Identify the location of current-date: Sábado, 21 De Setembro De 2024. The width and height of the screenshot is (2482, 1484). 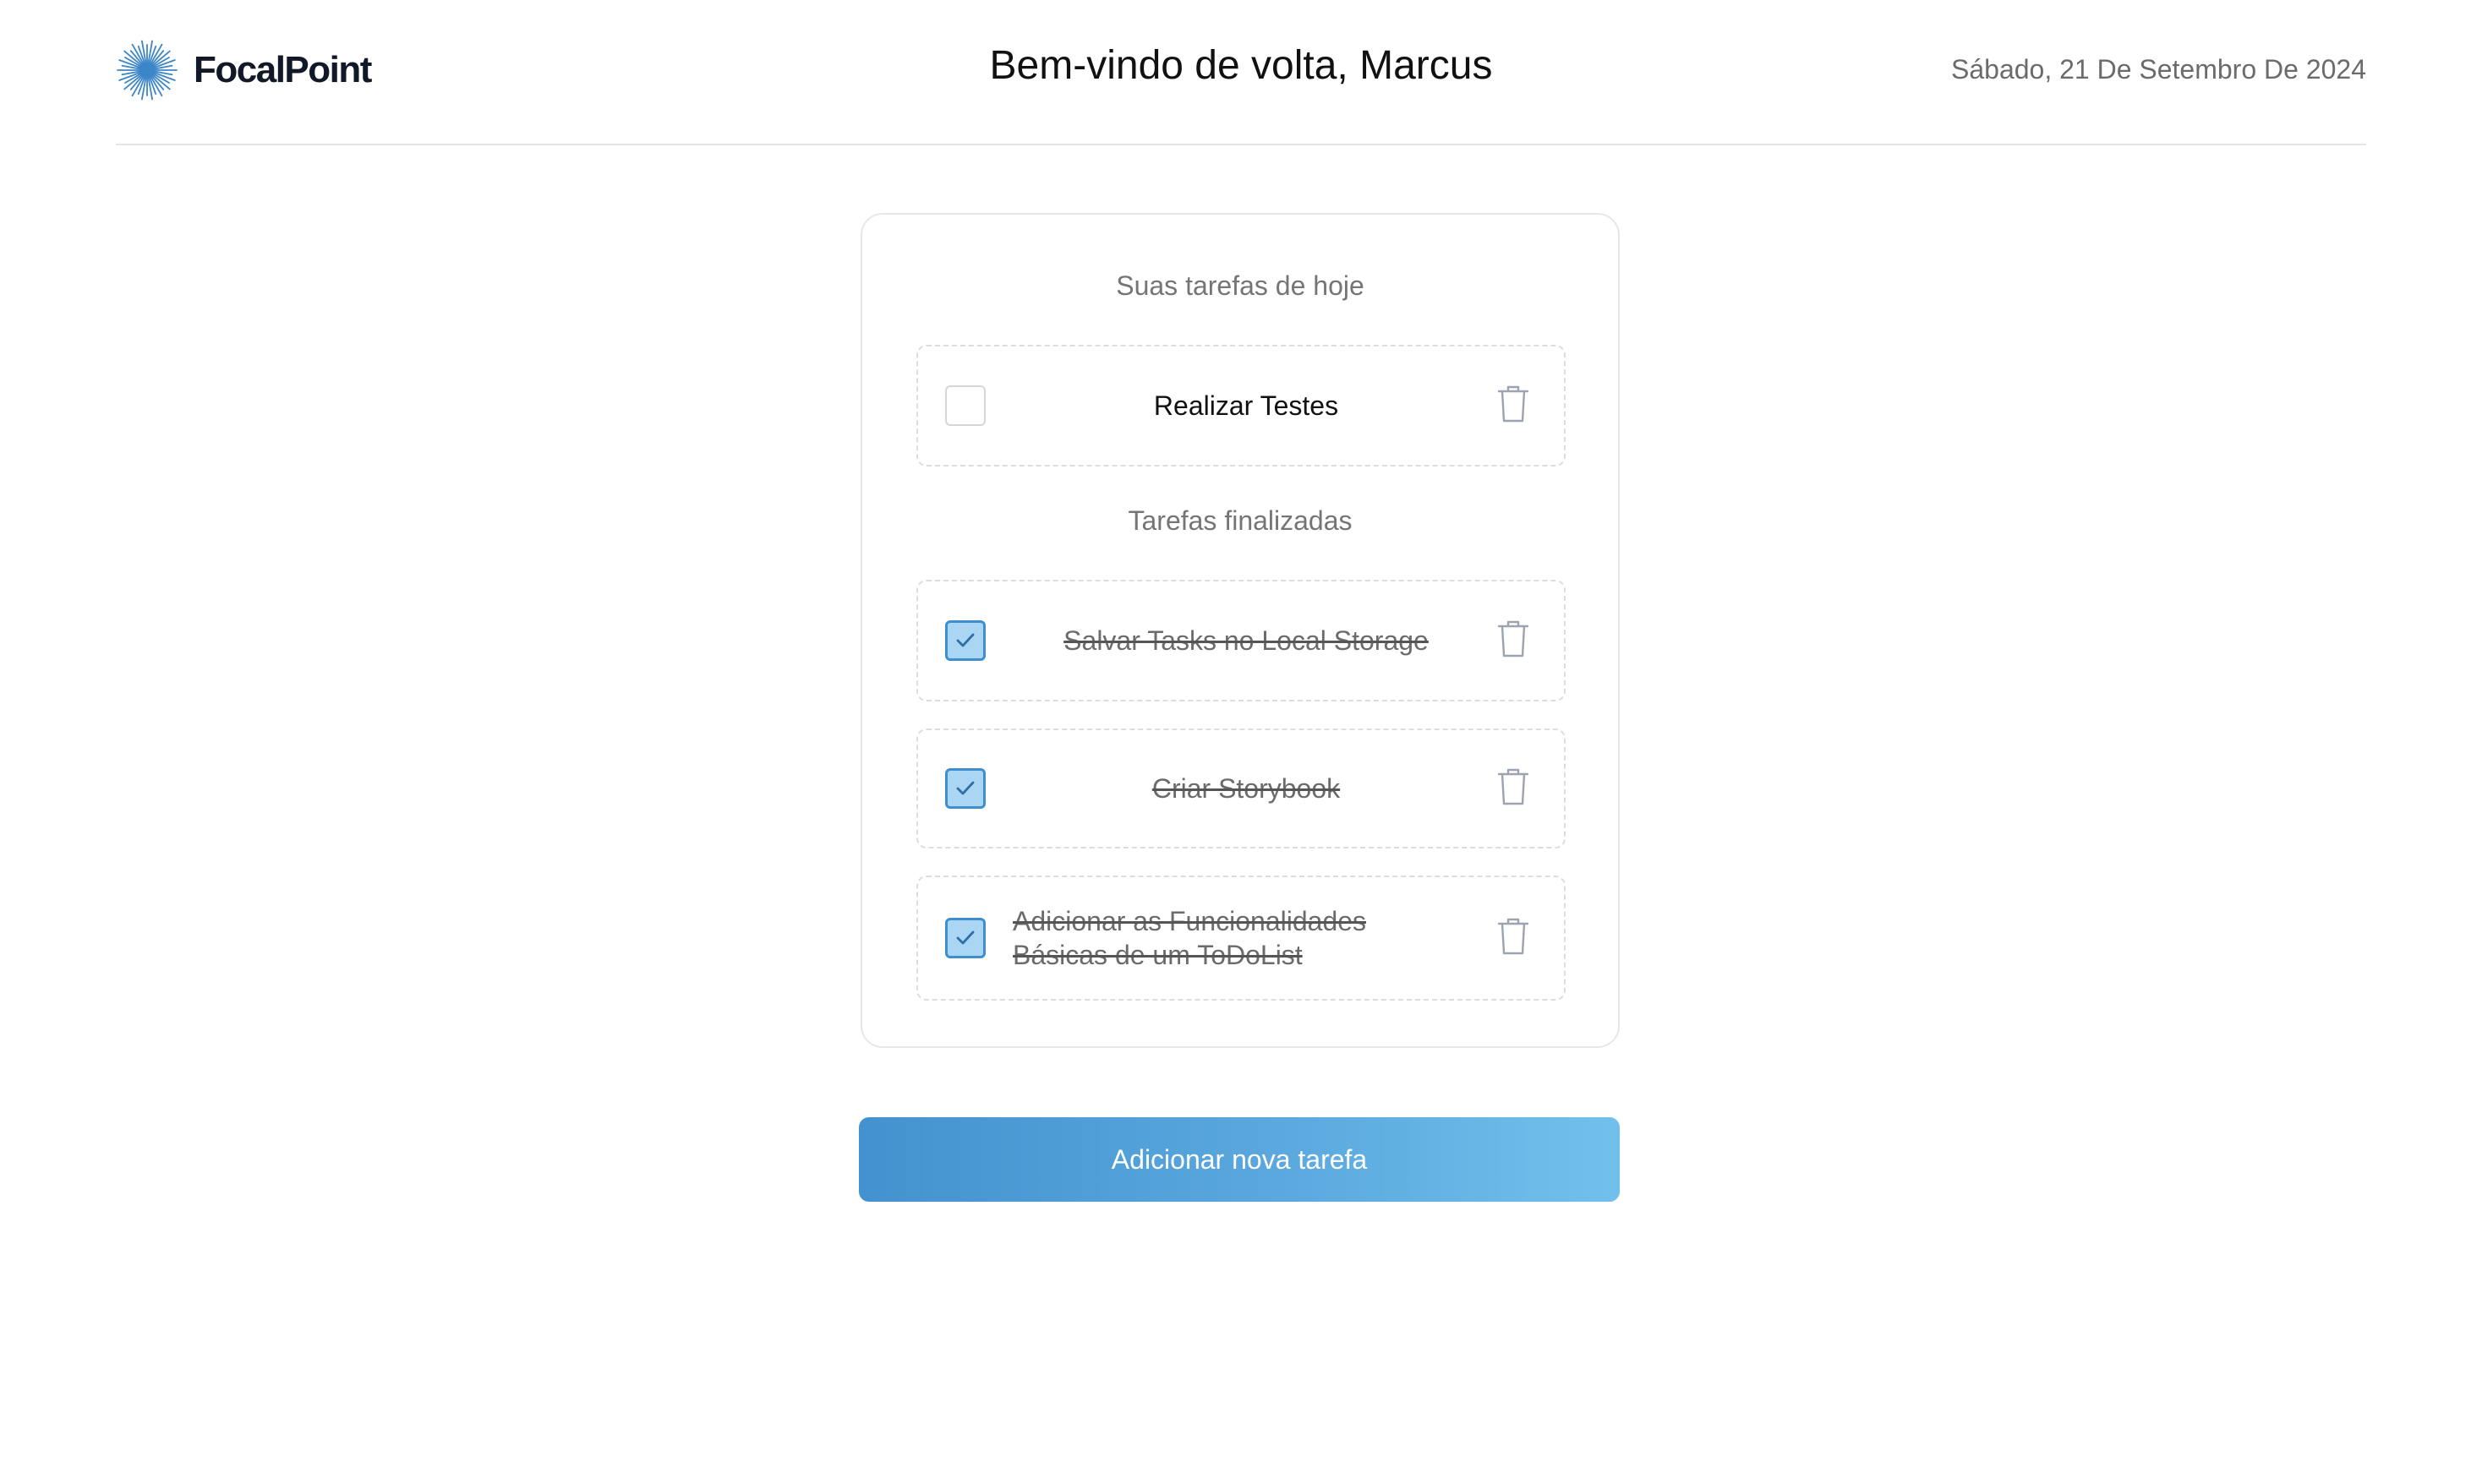
(2158, 70).